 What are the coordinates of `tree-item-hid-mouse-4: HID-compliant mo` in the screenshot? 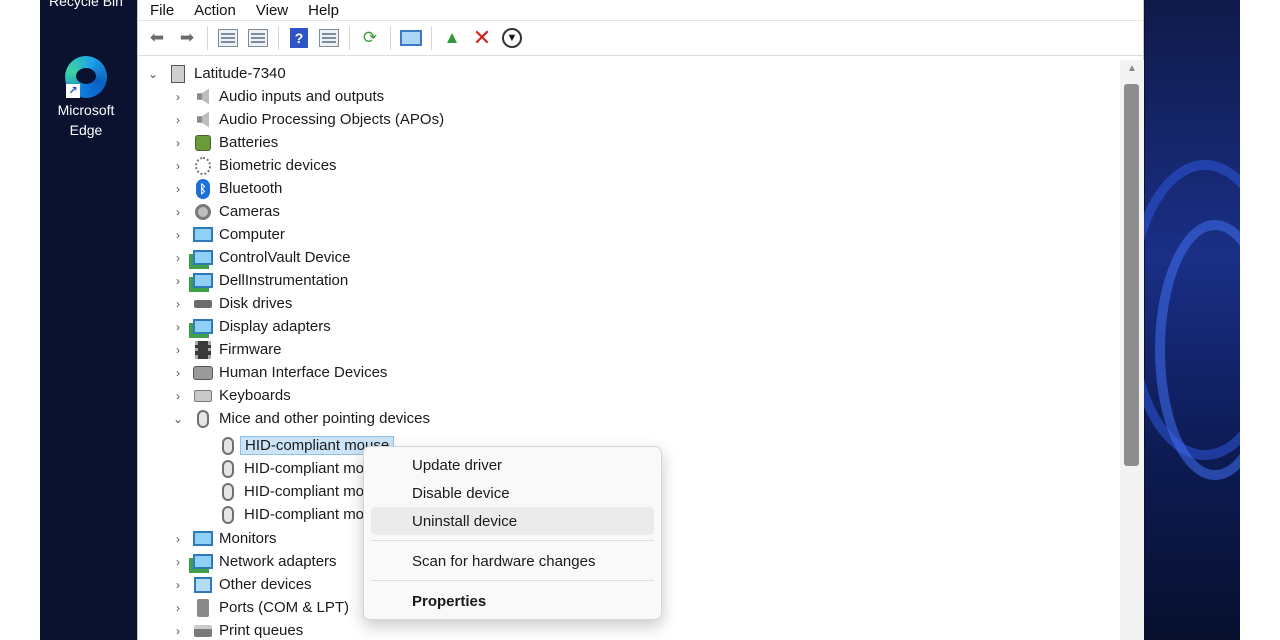 It's located at (291, 514).